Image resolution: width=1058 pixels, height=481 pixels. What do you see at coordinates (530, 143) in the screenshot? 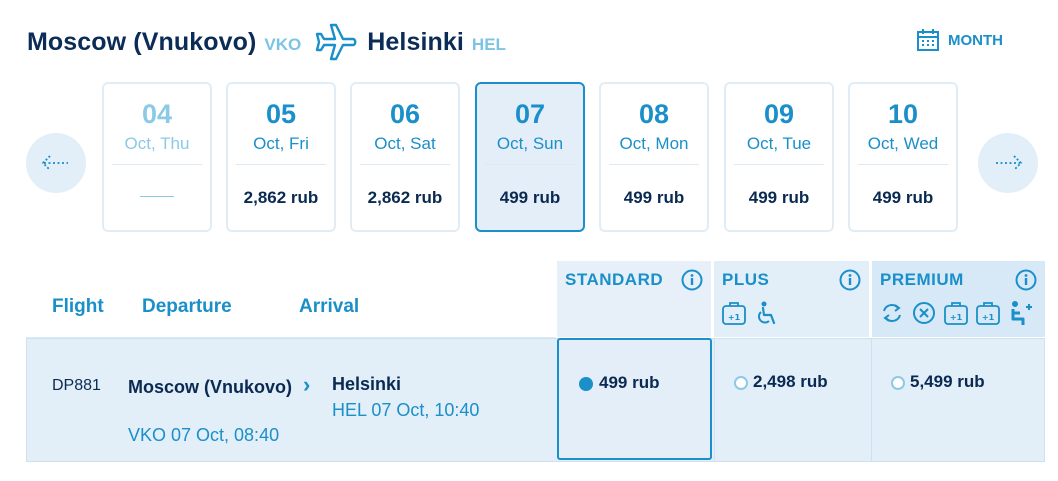
I see `date-weekday: Oct, Sun` at bounding box center [530, 143].